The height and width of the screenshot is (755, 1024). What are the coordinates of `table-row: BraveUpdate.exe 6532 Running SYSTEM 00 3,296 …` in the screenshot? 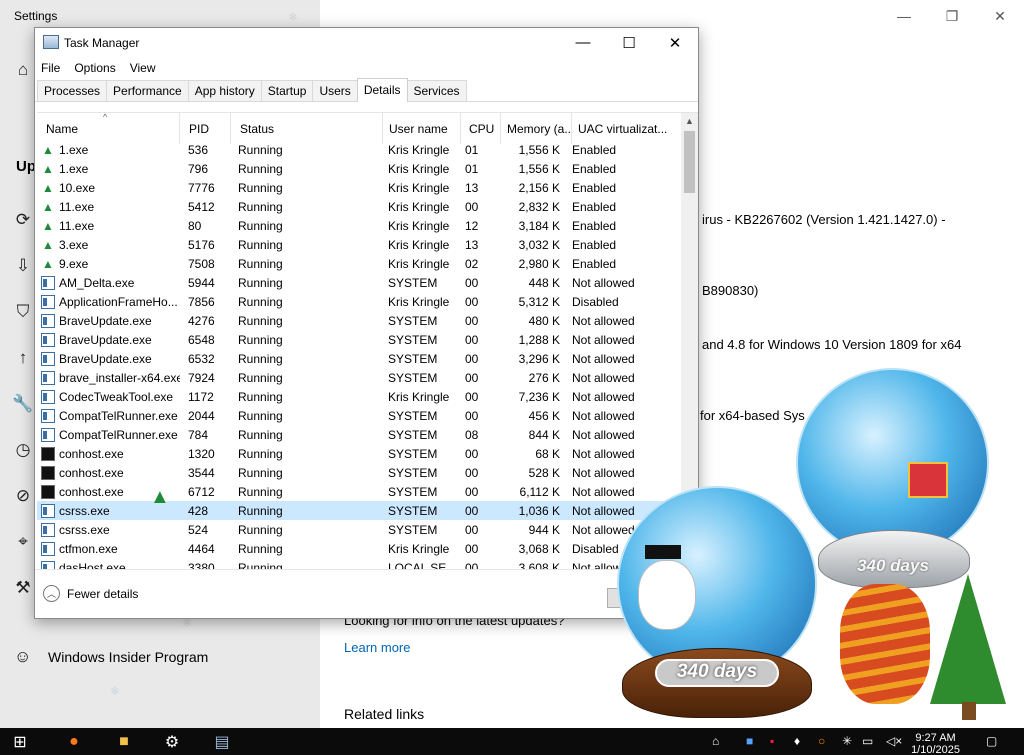 It's located at (359, 358).